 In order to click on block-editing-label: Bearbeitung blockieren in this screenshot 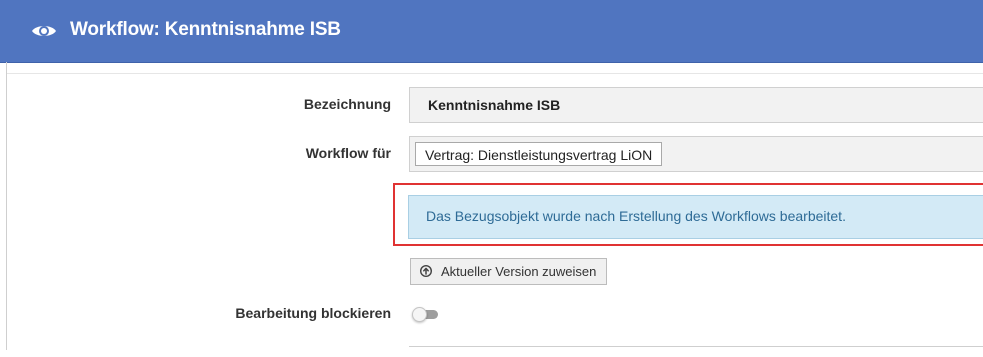, I will do `click(313, 313)`.